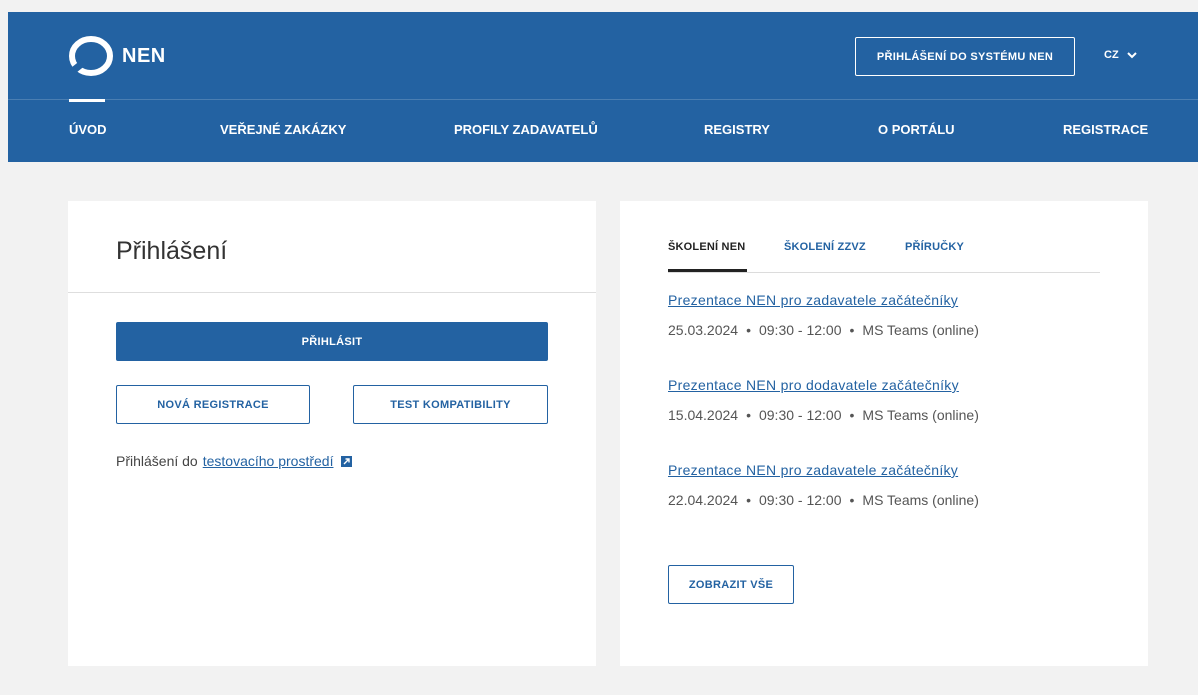 Image resolution: width=1198 pixels, height=695 pixels. Describe the element at coordinates (965, 56) in the screenshot. I see `system-login-button: PŘIHLÁŠENÍ DO SYSTÉMU NEN` at that location.